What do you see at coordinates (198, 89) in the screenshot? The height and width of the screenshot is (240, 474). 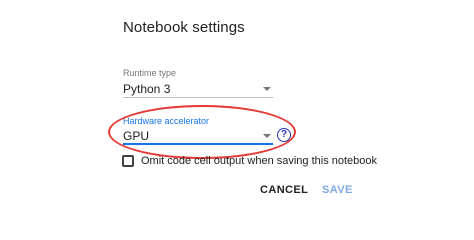 I see `runtime-type-select: Python 3` at bounding box center [198, 89].